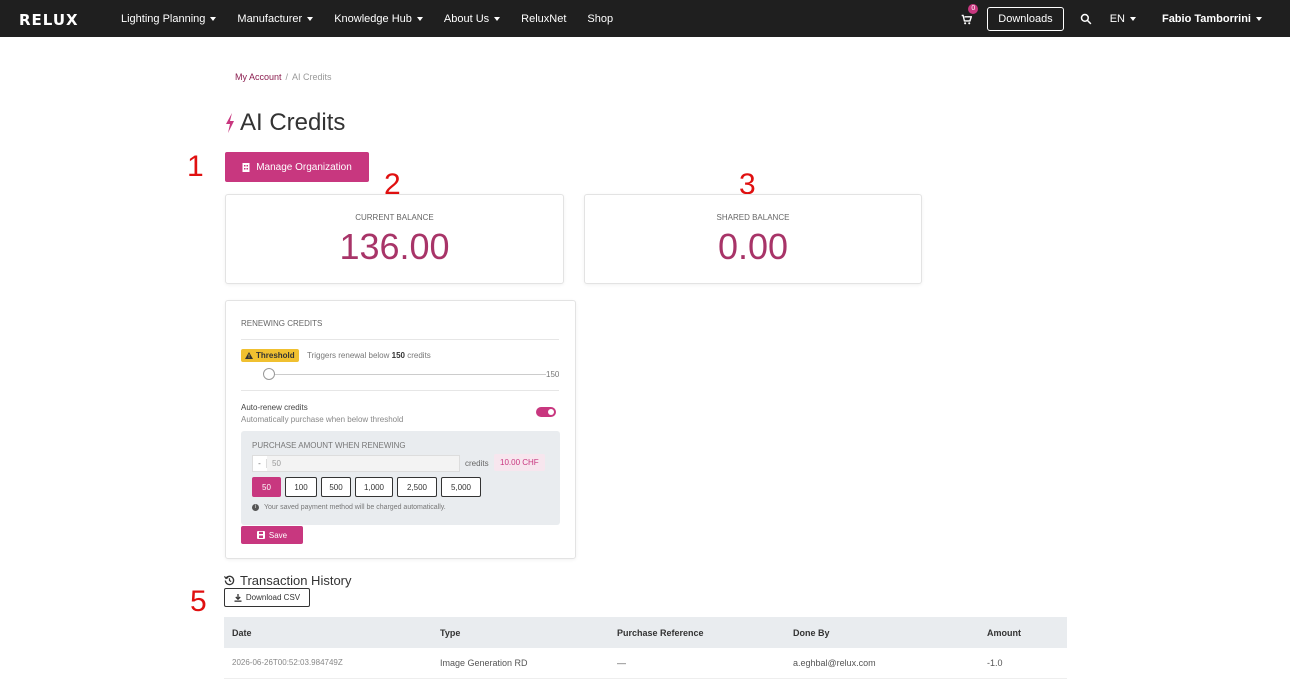 This screenshot has height=679, width=1290. What do you see at coordinates (336, 487) in the screenshot?
I see `preset-500-button: 500` at bounding box center [336, 487].